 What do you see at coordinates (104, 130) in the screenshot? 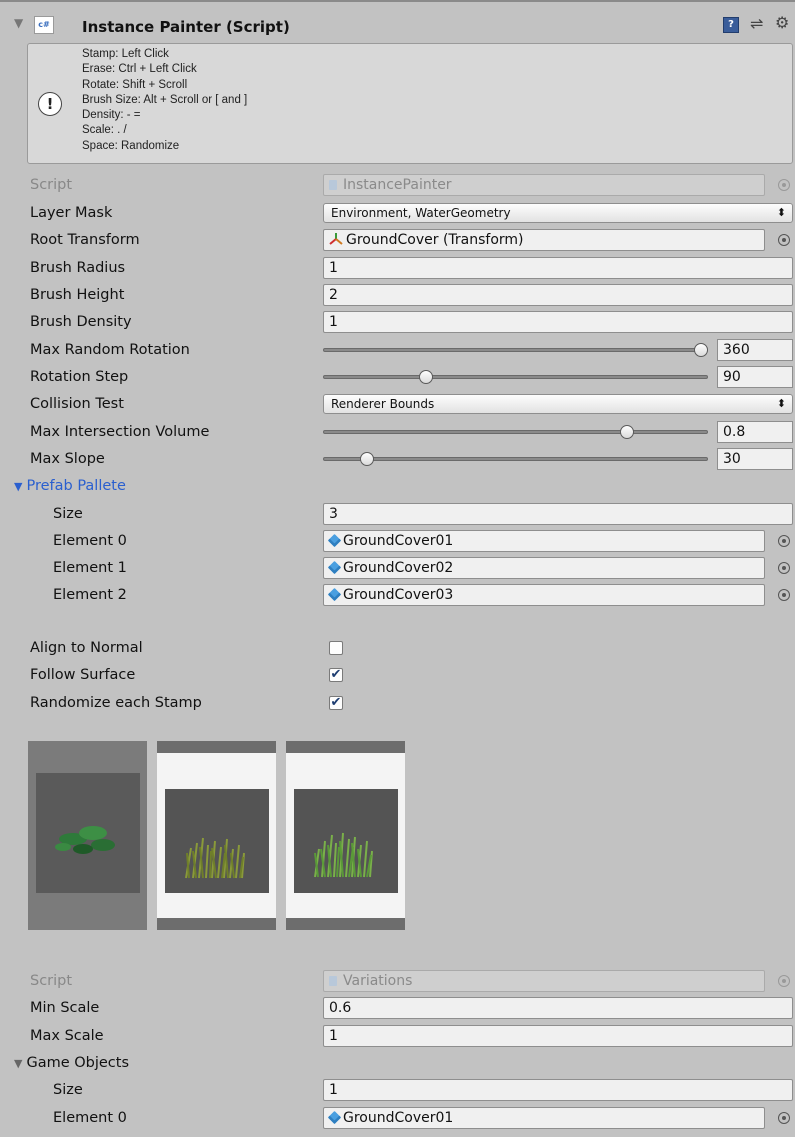
I see `help-line: Scale: . /` at bounding box center [104, 130].